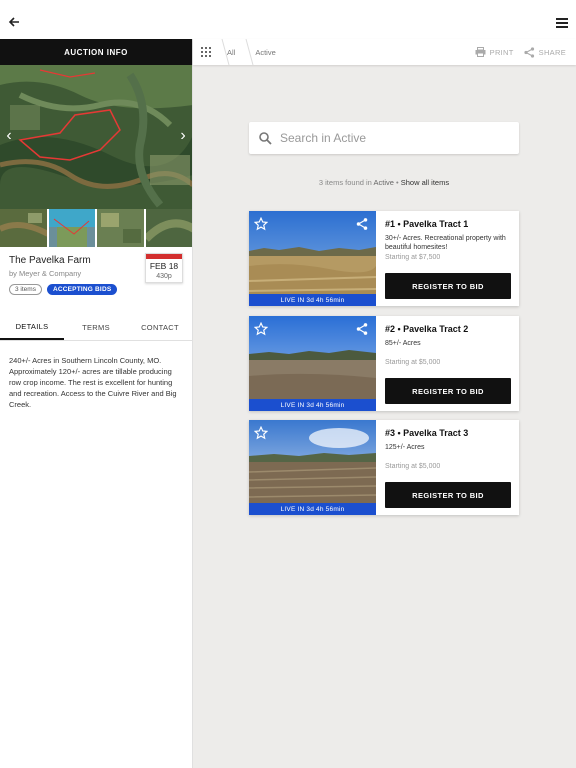 This screenshot has height=768, width=576. Describe the element at coordinates (160, 327) in the screenshot. I see `tab-contact: CONTACT` at that location.